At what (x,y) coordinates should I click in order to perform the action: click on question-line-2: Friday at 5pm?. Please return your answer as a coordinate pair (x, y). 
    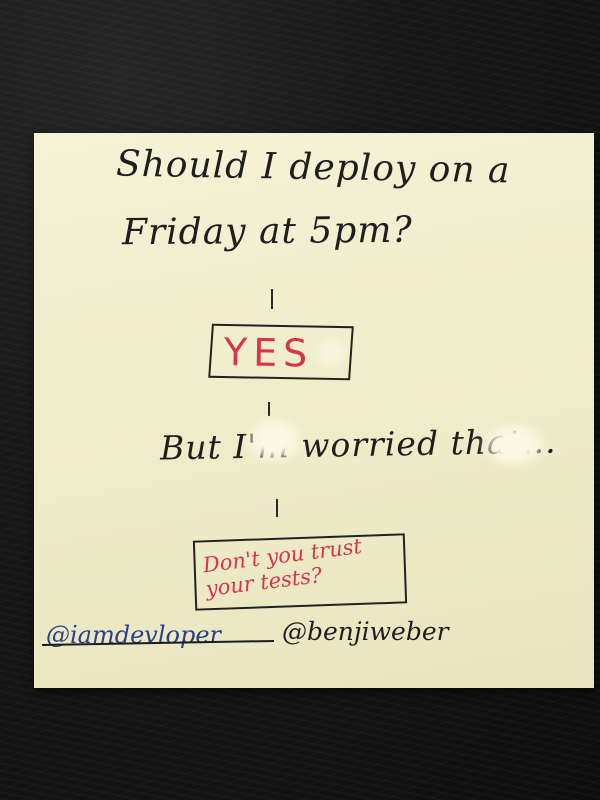
    Looking at the image, I should click on (267, 231).